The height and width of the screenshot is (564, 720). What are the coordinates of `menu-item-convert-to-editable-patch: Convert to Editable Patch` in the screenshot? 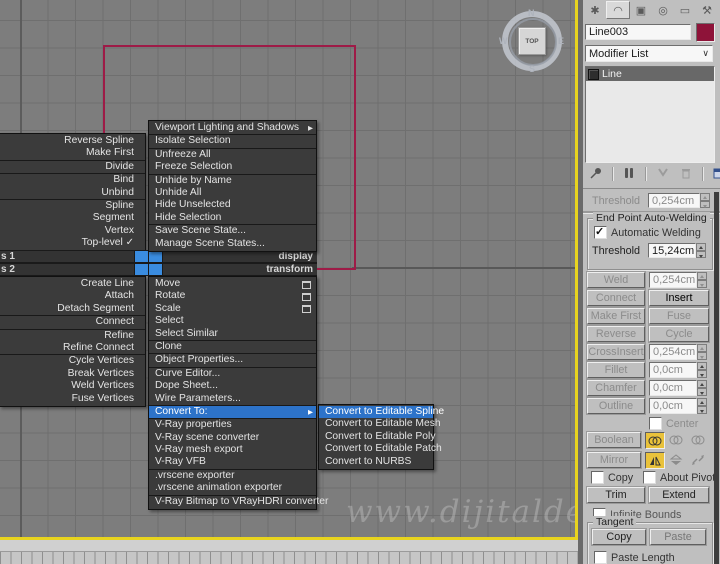 It's located at (380, 449).